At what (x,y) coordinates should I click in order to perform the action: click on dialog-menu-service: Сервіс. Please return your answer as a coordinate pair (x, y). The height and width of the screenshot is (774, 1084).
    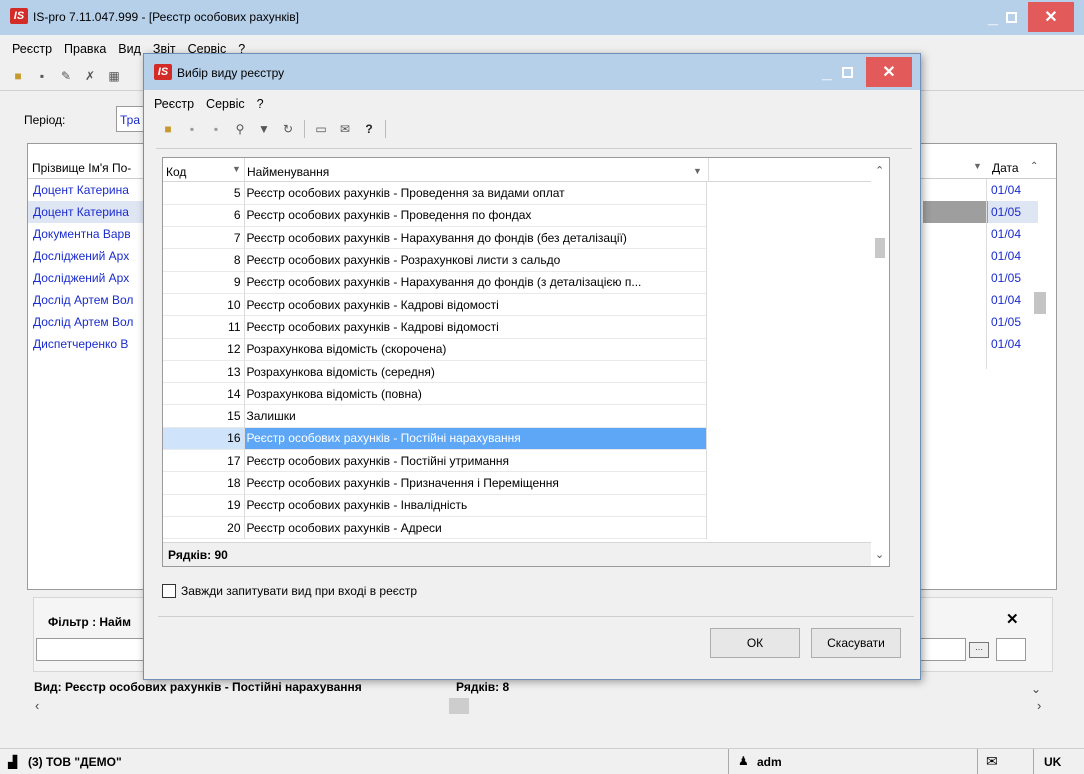
    Looking at the image, I should click on (225, 104).